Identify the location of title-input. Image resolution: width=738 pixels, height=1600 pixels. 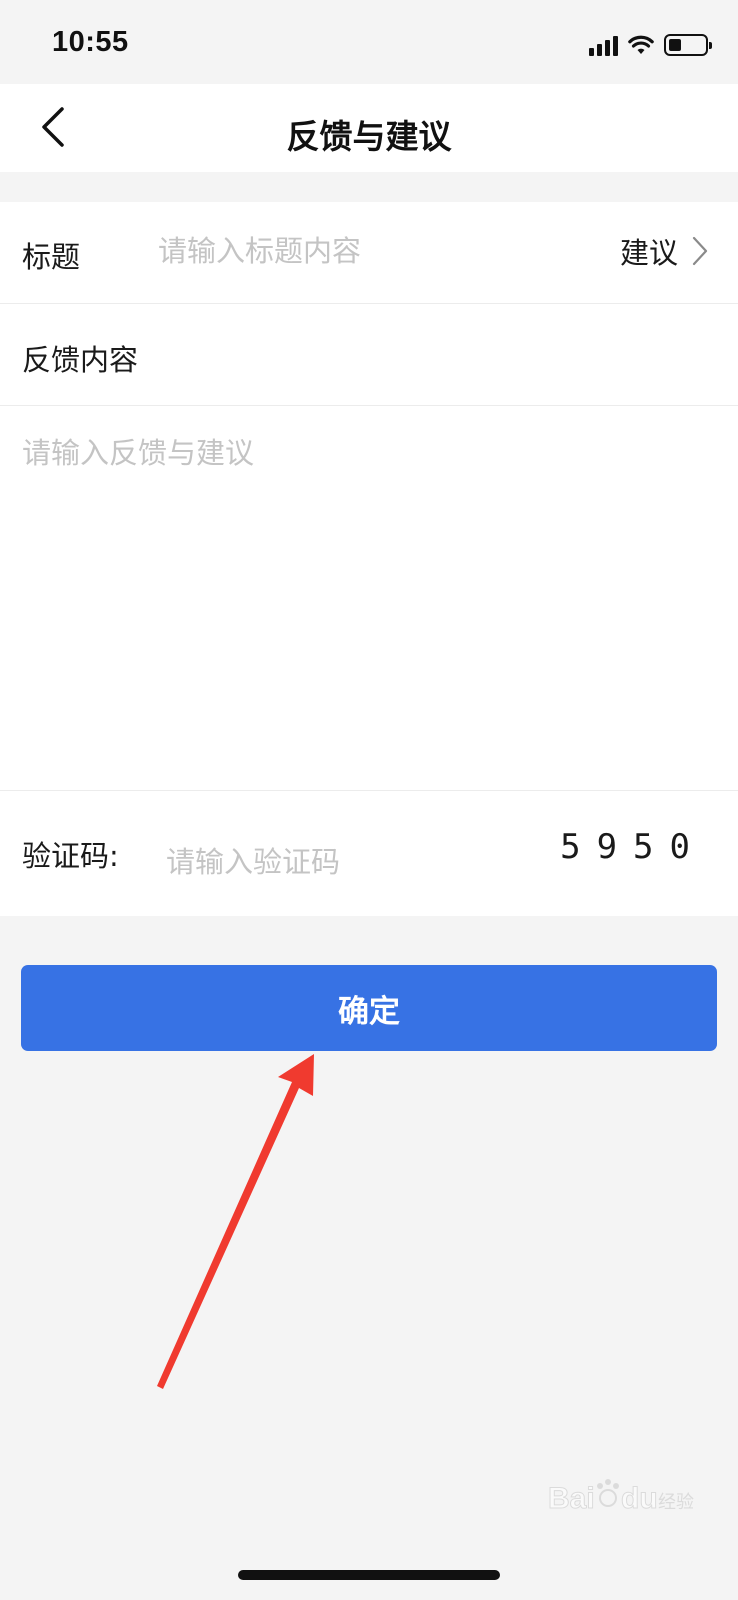
(358, 251).